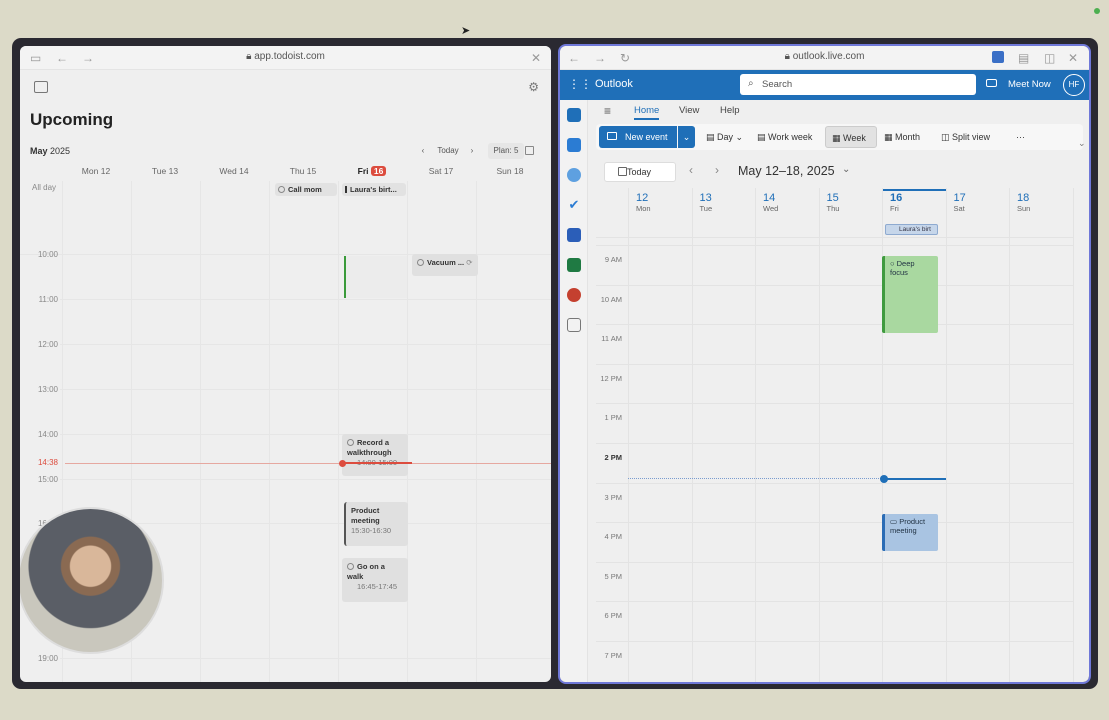 The width and height of the screenshot is (1109, 720). What do you see at coordinates (784, 137) in the screenshot?
I see `work-week-button: ▤ Work week` at bounding box center [784, 137].